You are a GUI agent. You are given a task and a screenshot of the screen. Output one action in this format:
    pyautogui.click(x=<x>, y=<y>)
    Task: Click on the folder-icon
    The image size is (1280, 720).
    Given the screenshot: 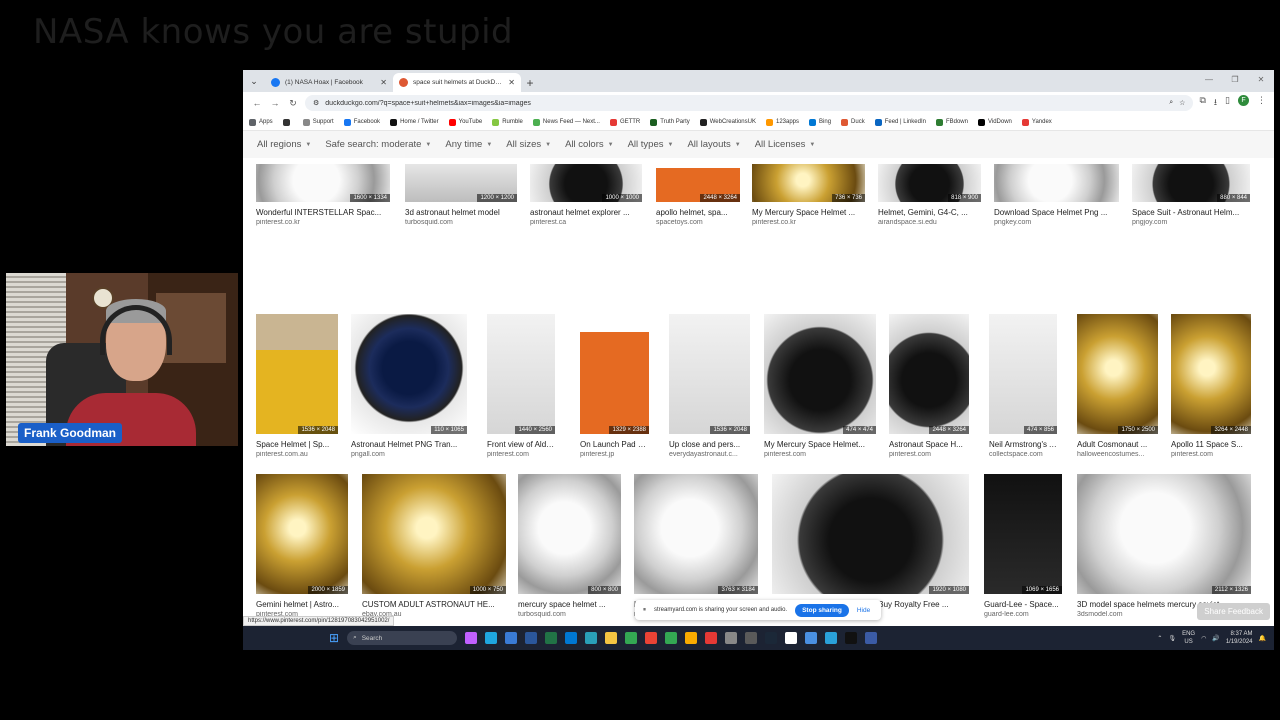 What is the action you would take?
    pyautogui.click(x=611, y=638)
    